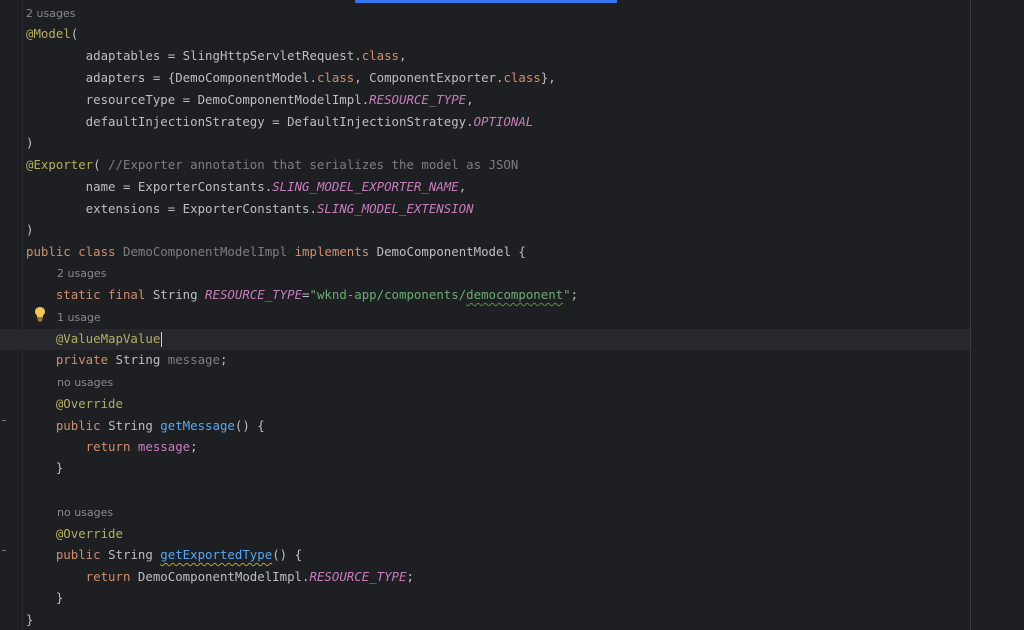 The width and height of the screenshot is (1024, 630). I want to click on code-line: @Model(, so click(52, 34).